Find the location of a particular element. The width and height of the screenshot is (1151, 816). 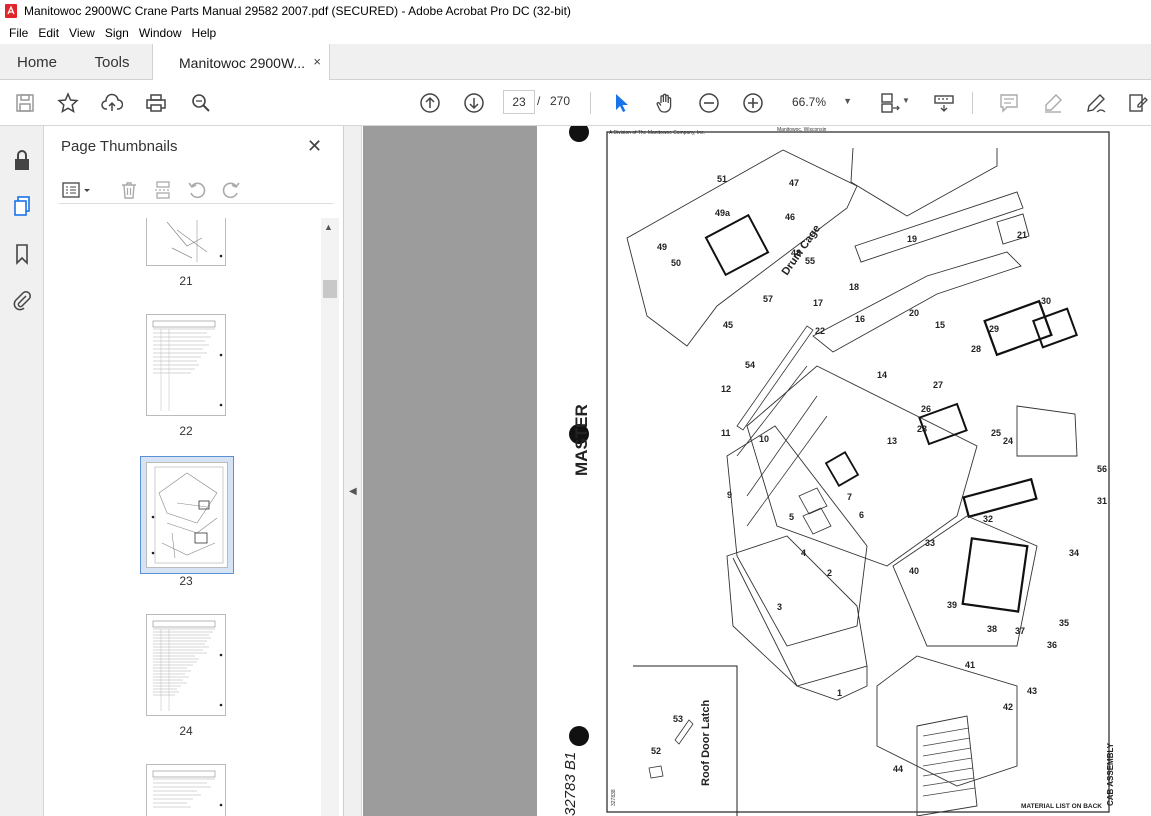

callout-18: 18 is located at coordinates (854, 287).